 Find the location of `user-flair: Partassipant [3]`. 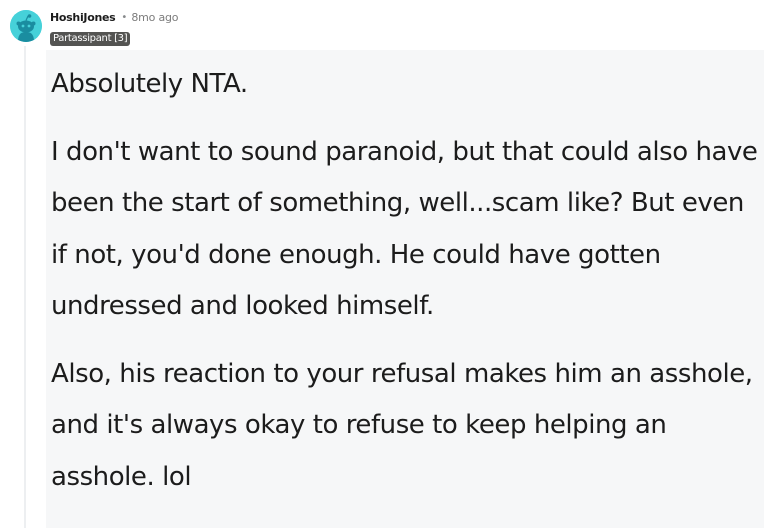

user-flair: Partassipant [3] is located at coordinates (90, 39).